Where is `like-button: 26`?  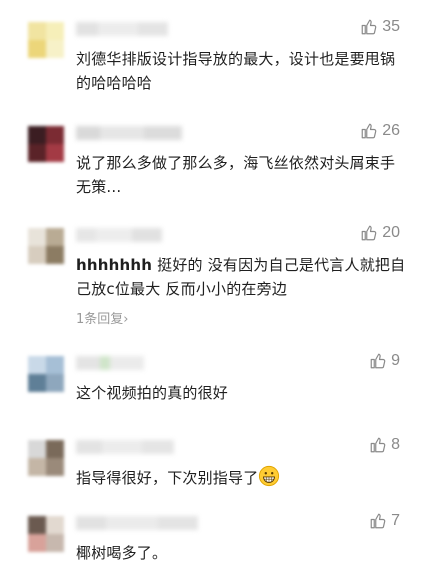 like-button: 26 is located at coordinates (380, 131).